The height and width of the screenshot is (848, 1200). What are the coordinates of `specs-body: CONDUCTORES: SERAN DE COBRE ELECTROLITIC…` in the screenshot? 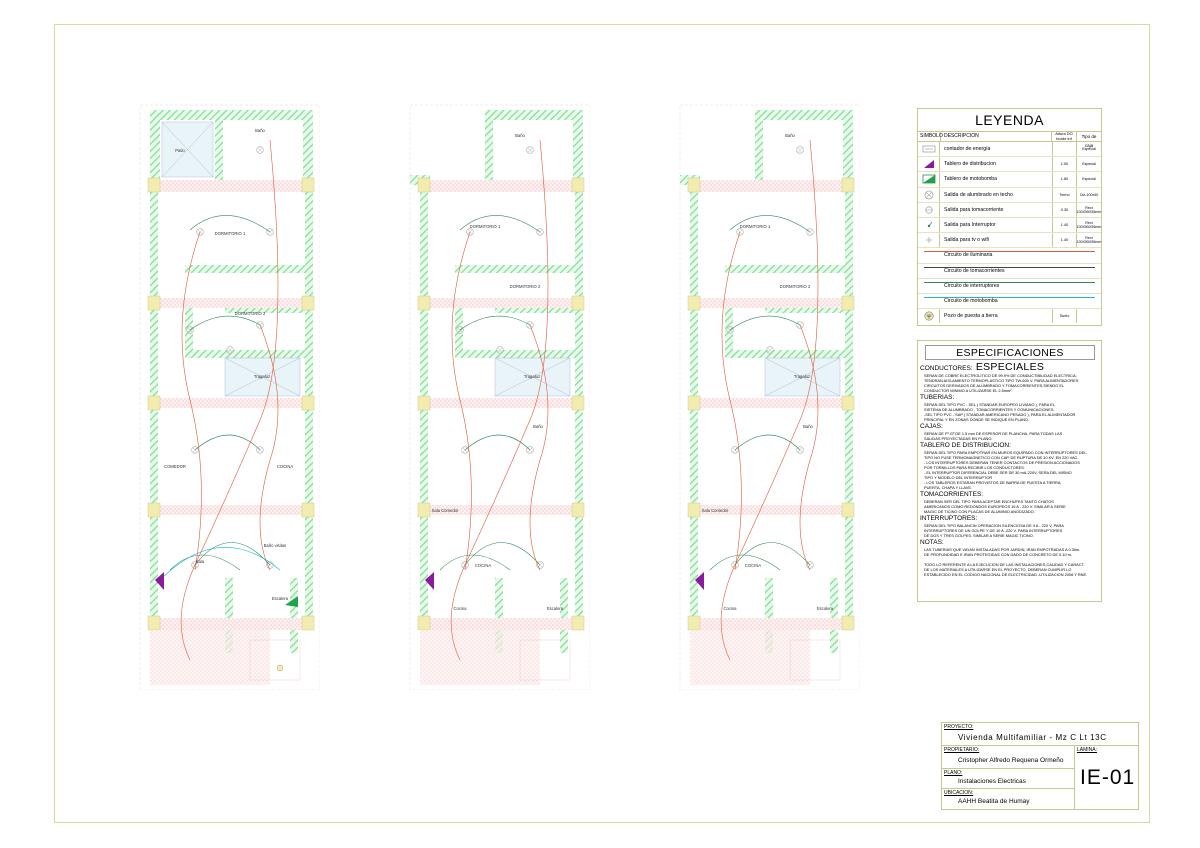 It's located at (1009, 470).